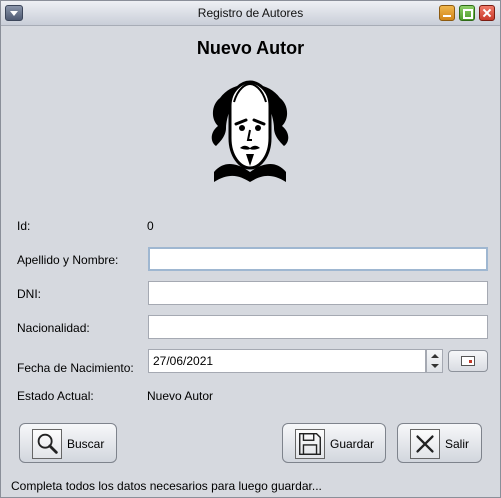  What do you see at coordinates (434, 361) in the screenshot?
I see `date-spinner` at bounding box center [434, 361].